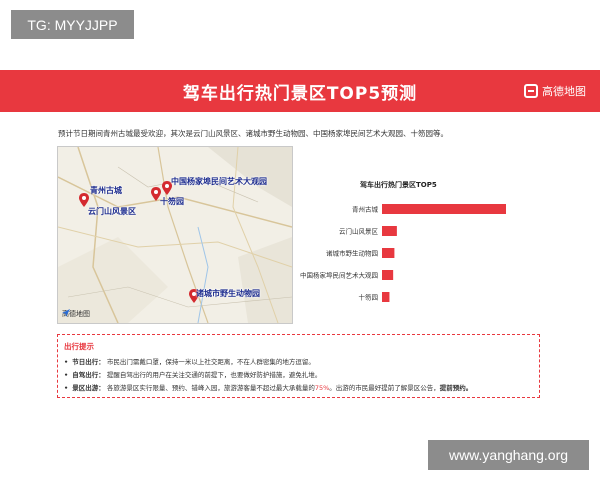 This screenshot has height=480, width=600. What do you see at coordinates (228, 293) in the screenshot?
I see `map-label-zhucheng: 诸城市野生动物园` at bounding box center [228, 293].